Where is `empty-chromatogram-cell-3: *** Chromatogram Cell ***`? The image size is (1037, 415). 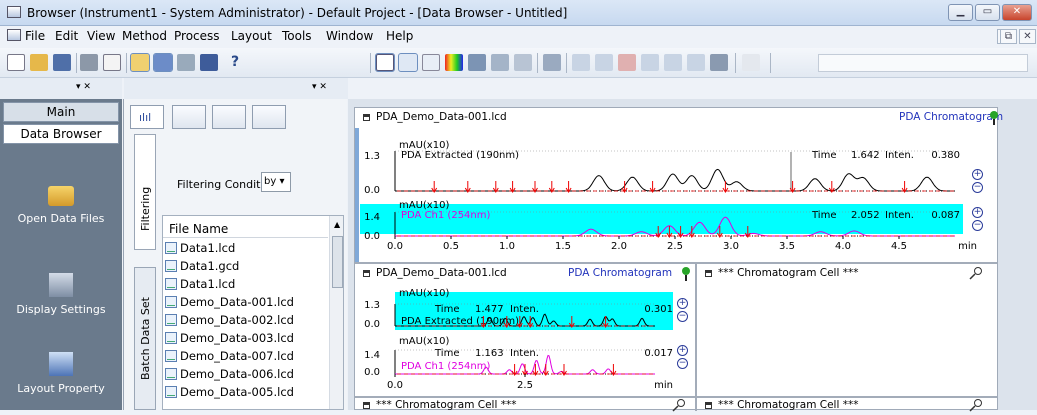
empty-chromatogram-cell-3: *** Chromatogram Cell *** is located at coordinates (847, 405).